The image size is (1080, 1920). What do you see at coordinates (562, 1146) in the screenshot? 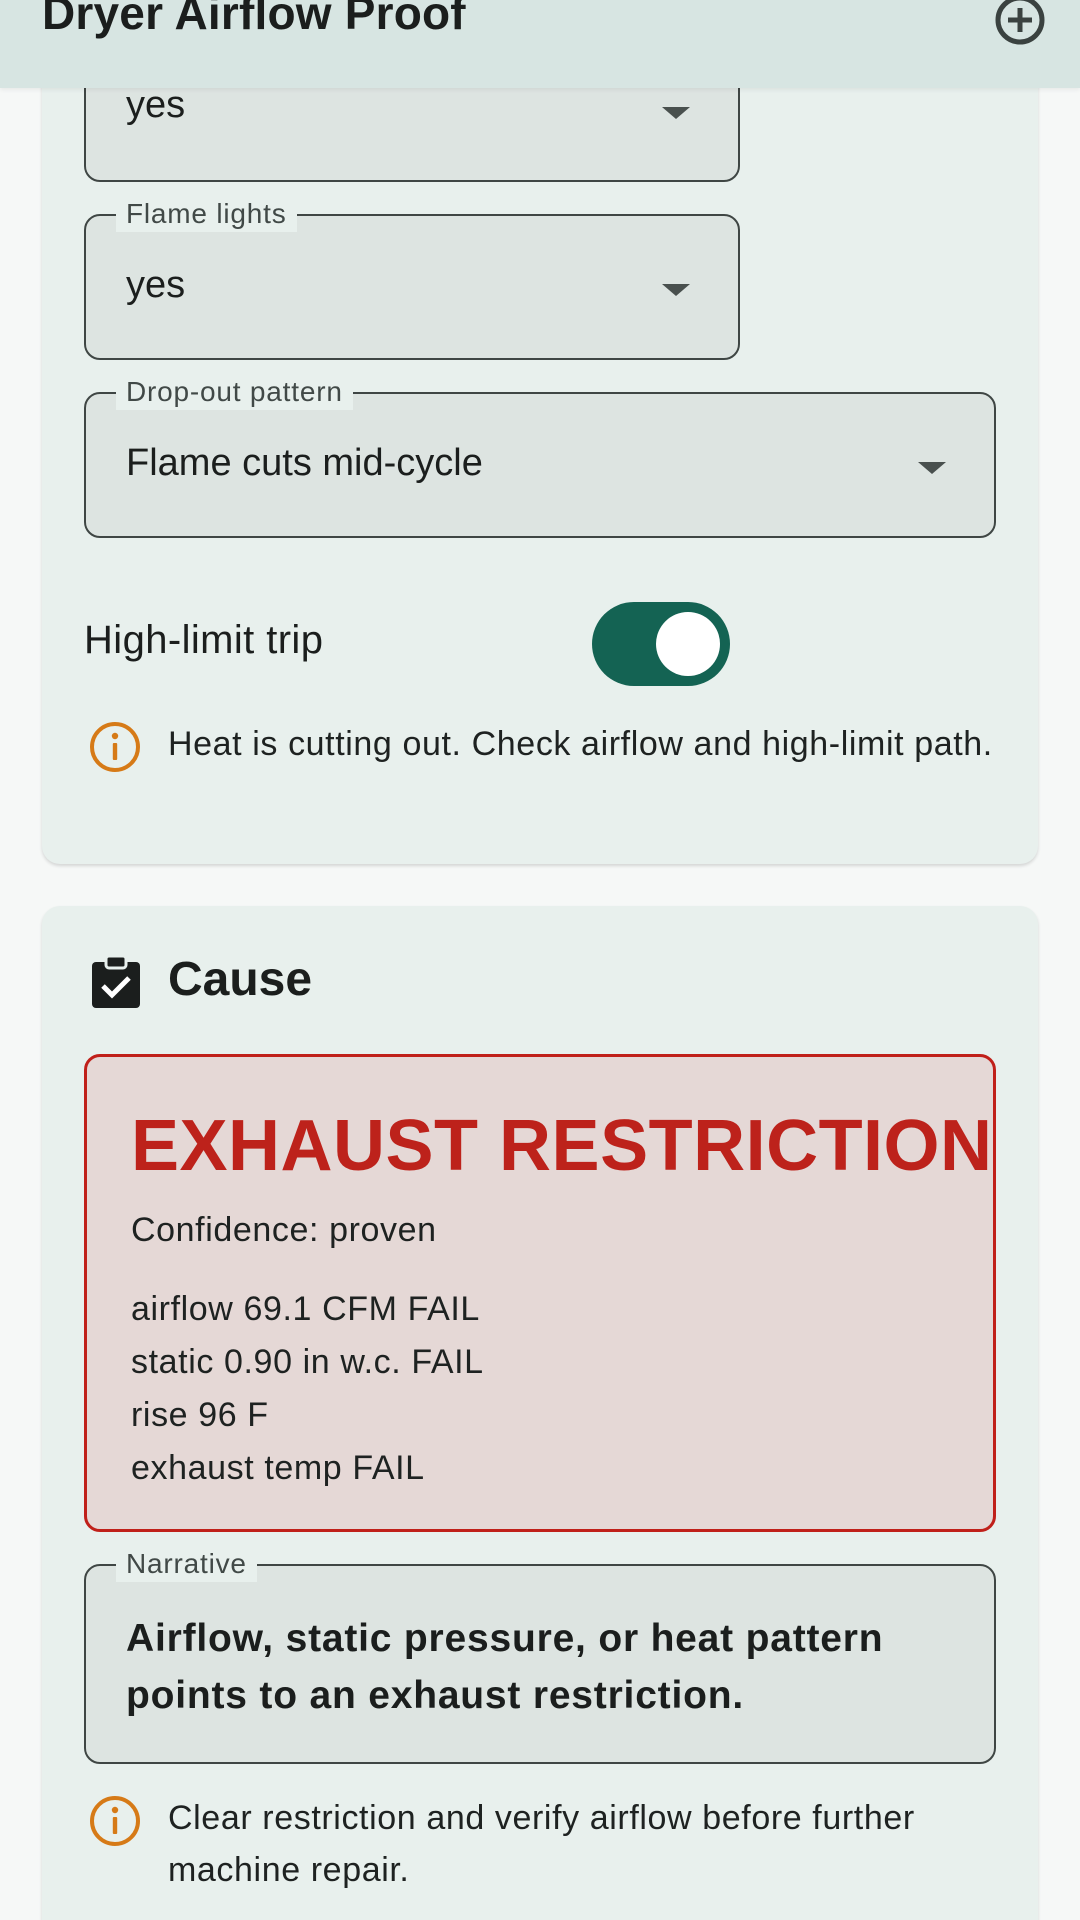
I see `diagnosis-title: EXHAUST RESTRICTION` at bounding box center [562, 1146].